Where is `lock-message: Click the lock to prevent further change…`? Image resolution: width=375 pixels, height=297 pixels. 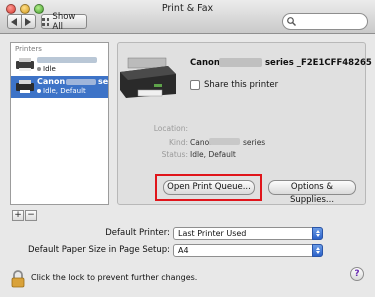 lock-message: Click the lock to prevent further change… is located at coordinates (114, 277).